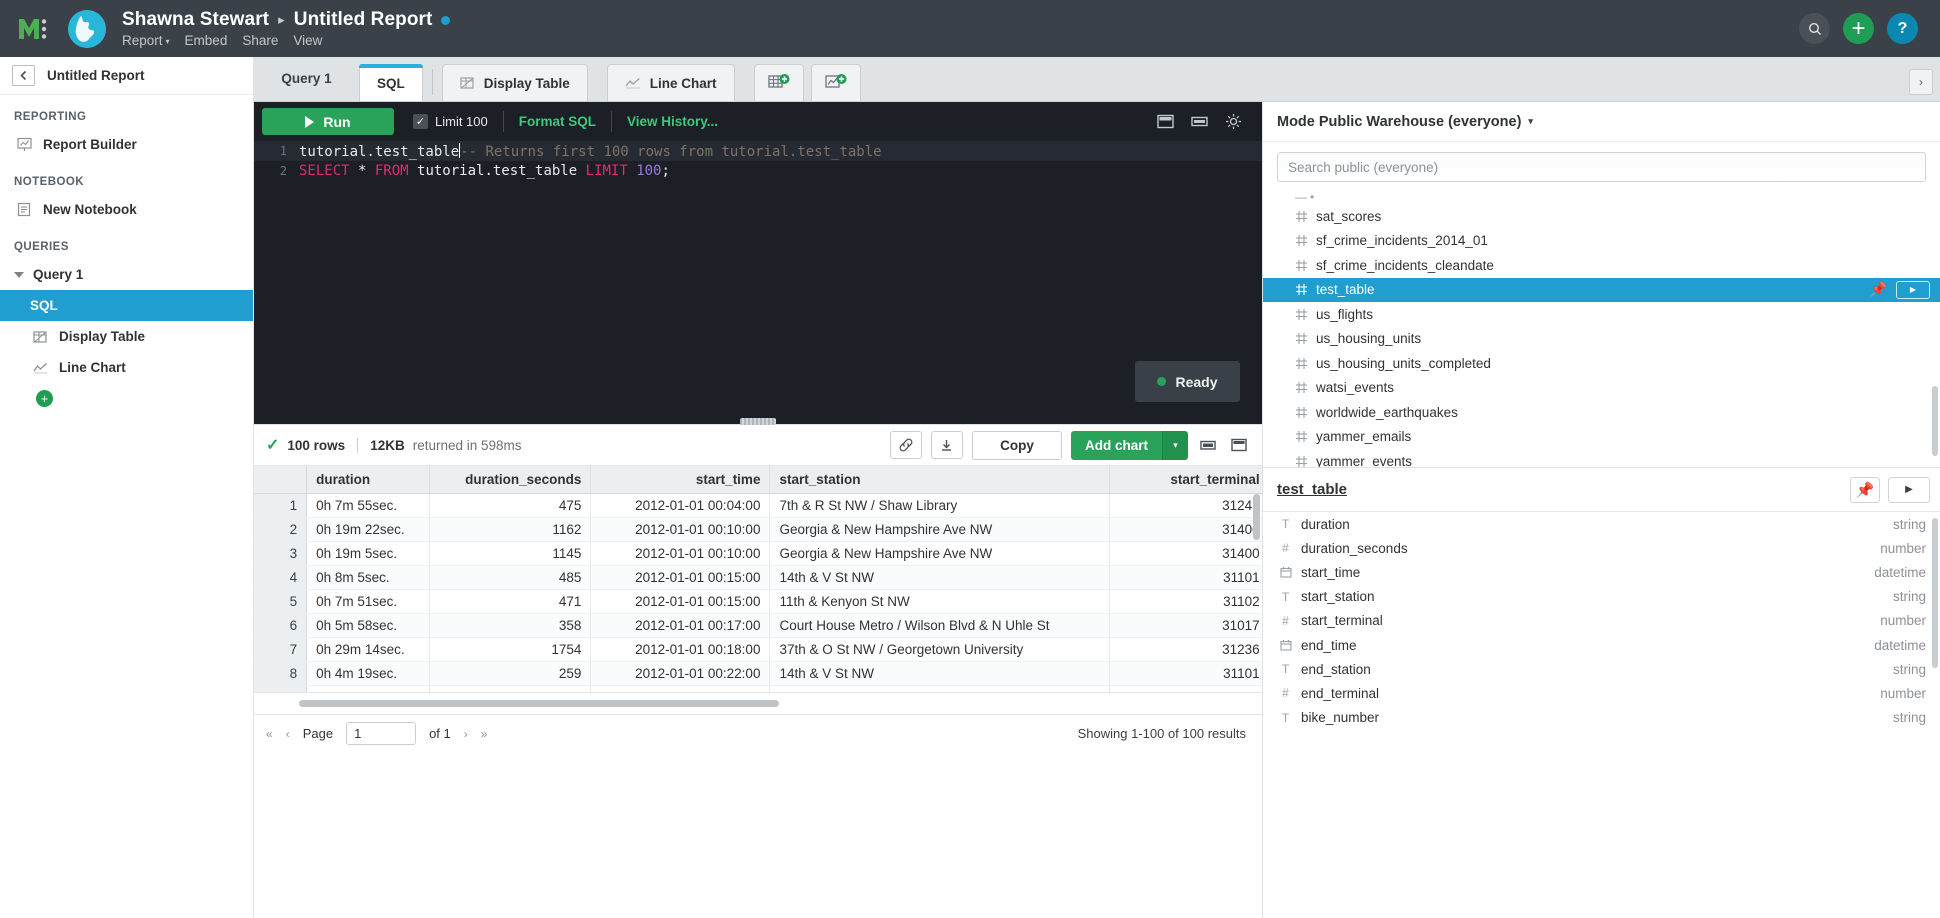 This screenshot has width=1940, height=918. Describe the element at coordinates (510, 480) in the screenshot. I see `column-header-duration-seconds: duration_seconds` at that location.